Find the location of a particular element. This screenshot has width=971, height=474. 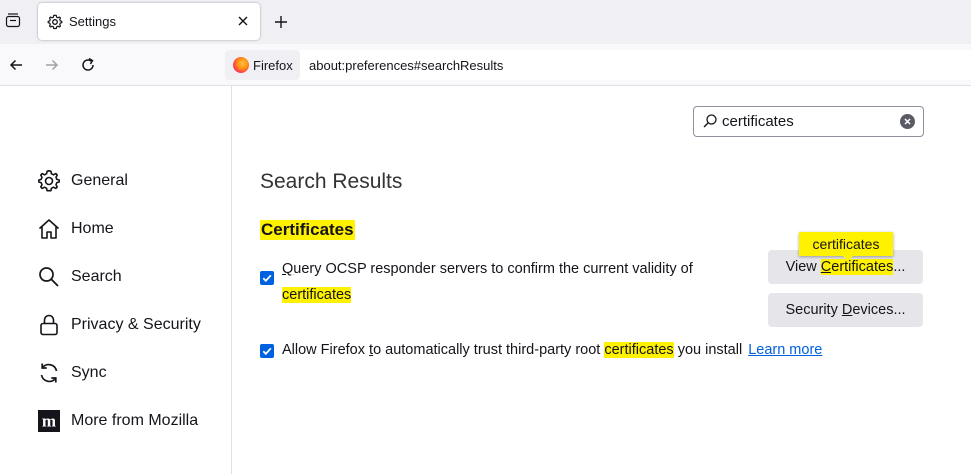

button-label: Security is located at coordinates (813, 310).